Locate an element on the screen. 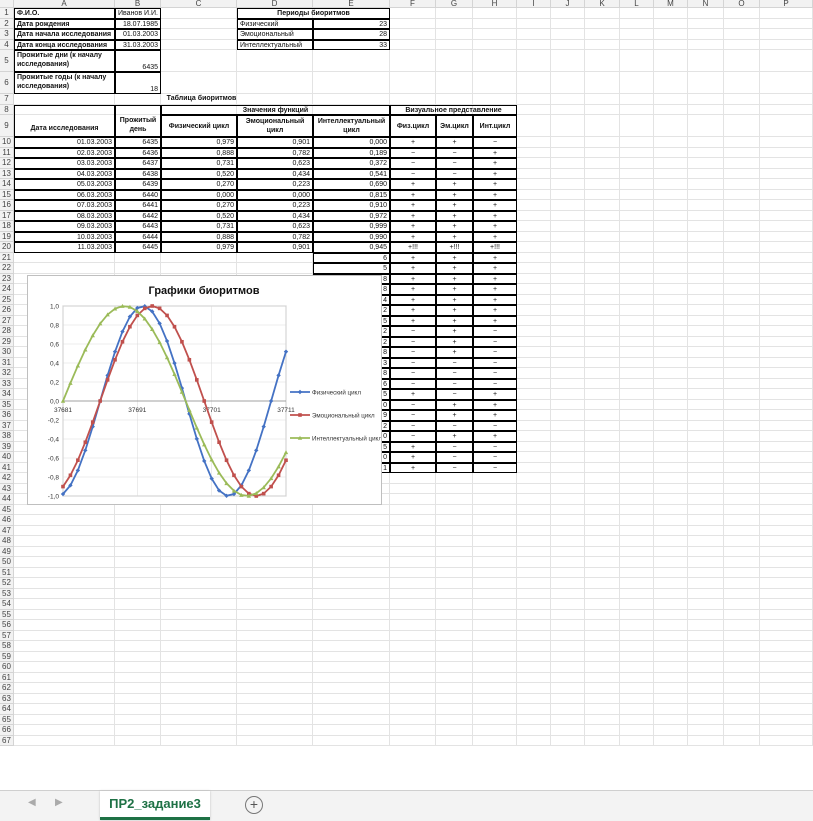 This screenshot has height=821, width=813. triangle-left-icon: ◀ is located at coordinates (32, 802).